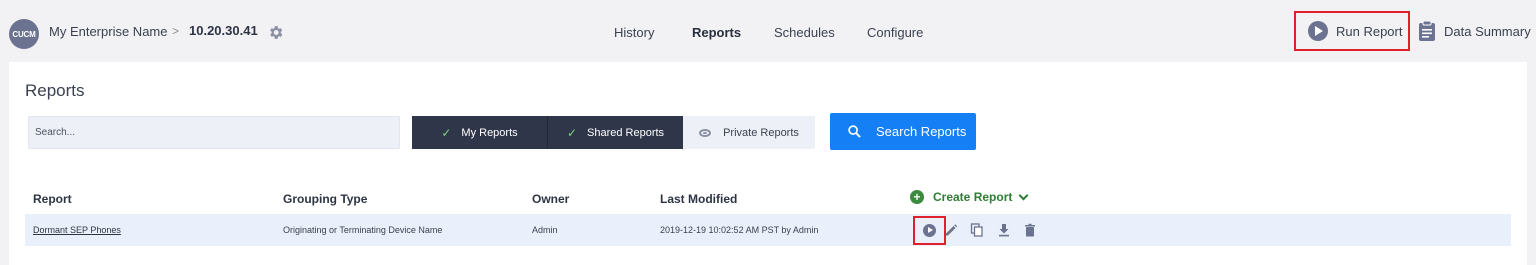 Image resolution: width=1536 pixels, height=265 pixels. Describe the element at coordinates (917, 197) in the screenshot. I see `plus-icon: +` at that location.